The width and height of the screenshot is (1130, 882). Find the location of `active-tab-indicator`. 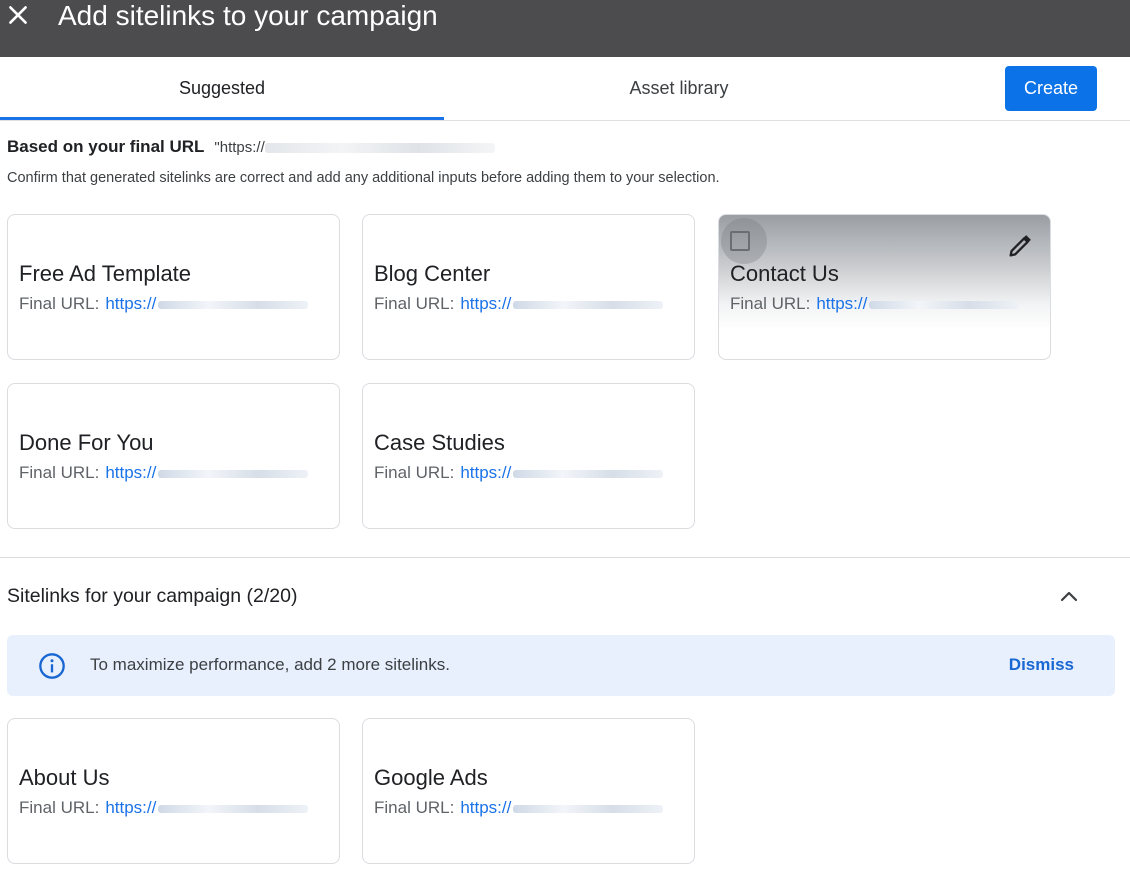

active-tab-indicator is located at coordinates (222, 118).